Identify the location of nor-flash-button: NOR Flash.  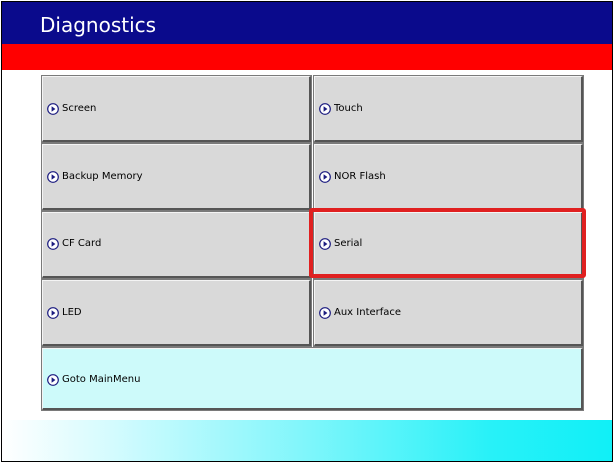
(448, 177).